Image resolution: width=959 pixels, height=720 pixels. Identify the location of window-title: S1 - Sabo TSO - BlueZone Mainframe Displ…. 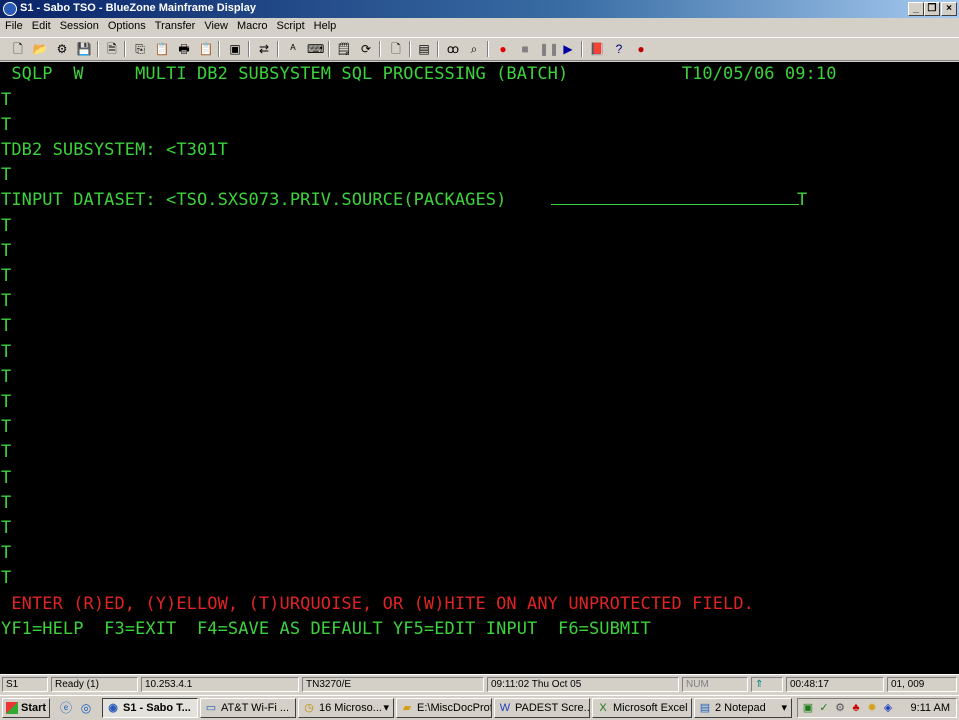
(138, 8).